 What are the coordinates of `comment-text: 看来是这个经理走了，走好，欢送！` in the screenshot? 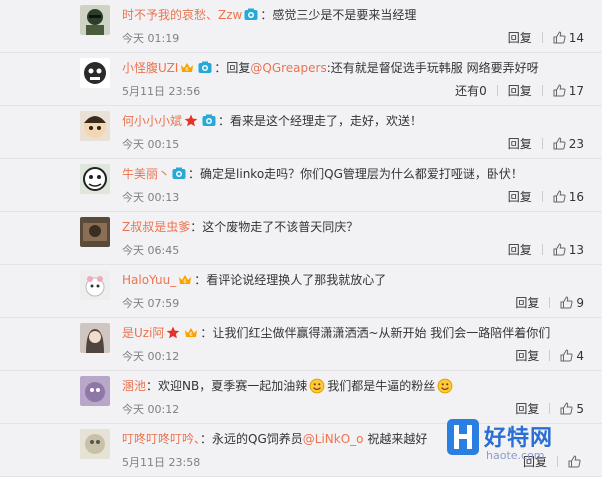 It's located at (326, 121).